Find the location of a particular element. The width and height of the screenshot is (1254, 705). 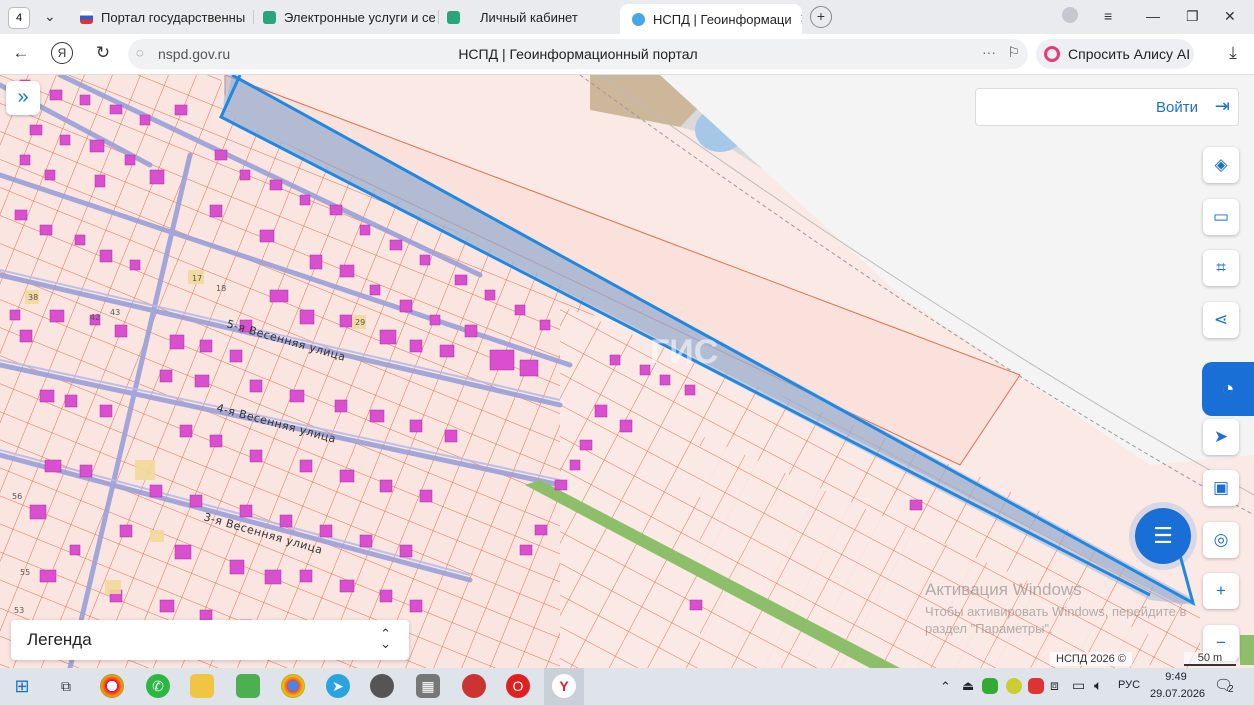

house-number: 55 is located at coordinates (25, 572).